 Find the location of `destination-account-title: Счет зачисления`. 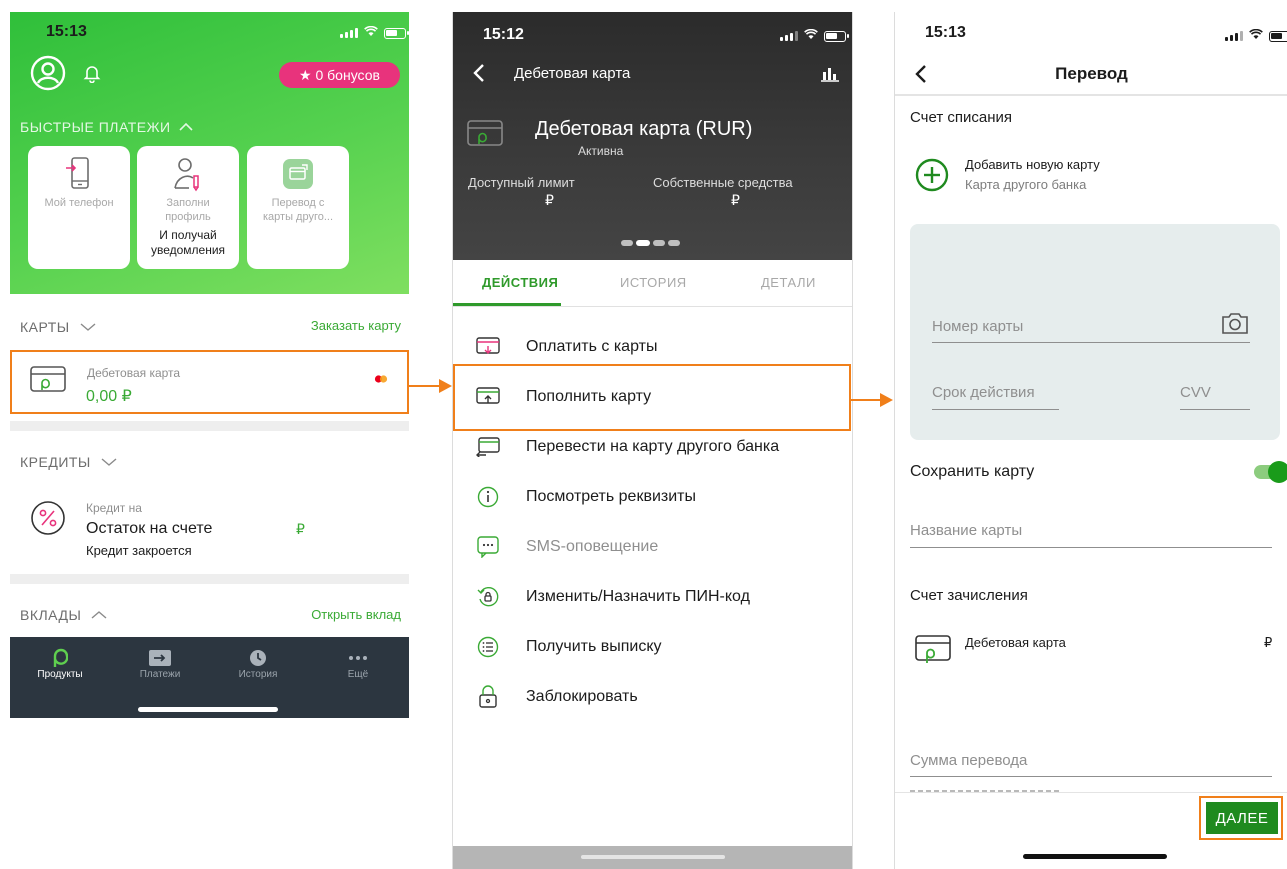

destination-account-title: Счет зачисления is located at coordinates (969, 595).